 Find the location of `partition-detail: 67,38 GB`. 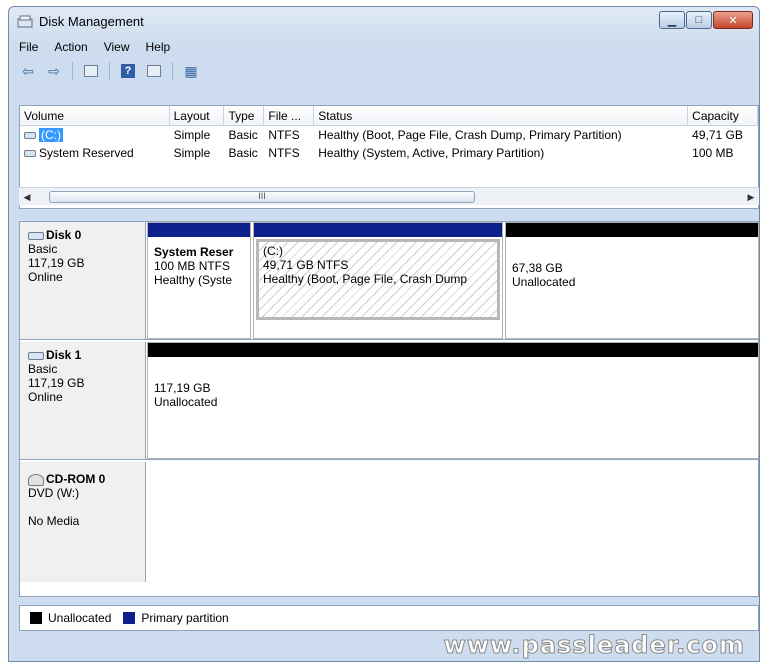

partition-detail: 67,38 GB is located at coordinates (537, 268).